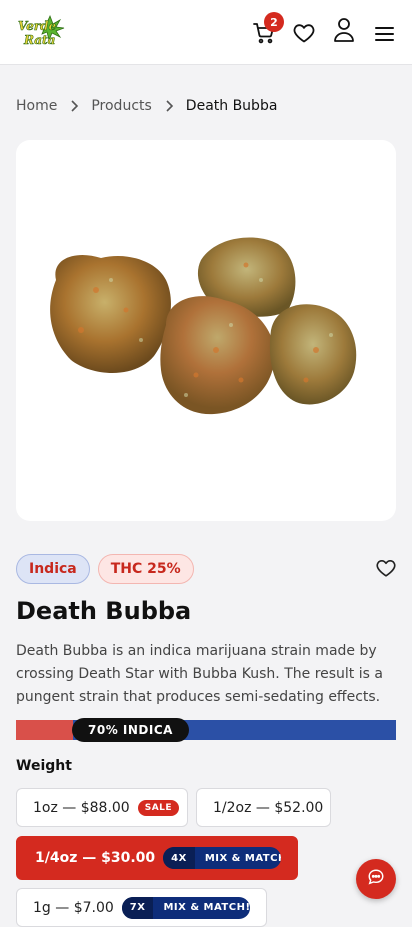 The width and height of the screenshot is (412, 927). Describe the element at coordinates (386, 568) in the screenshot. I see `favorite-heart-icon` at that location.